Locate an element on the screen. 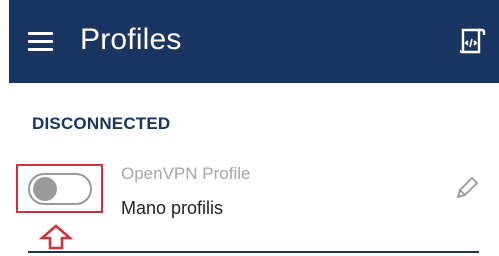 Image resolution: width=499 pixels, height=256 pixels. divider is located at coordinates (253, 252).